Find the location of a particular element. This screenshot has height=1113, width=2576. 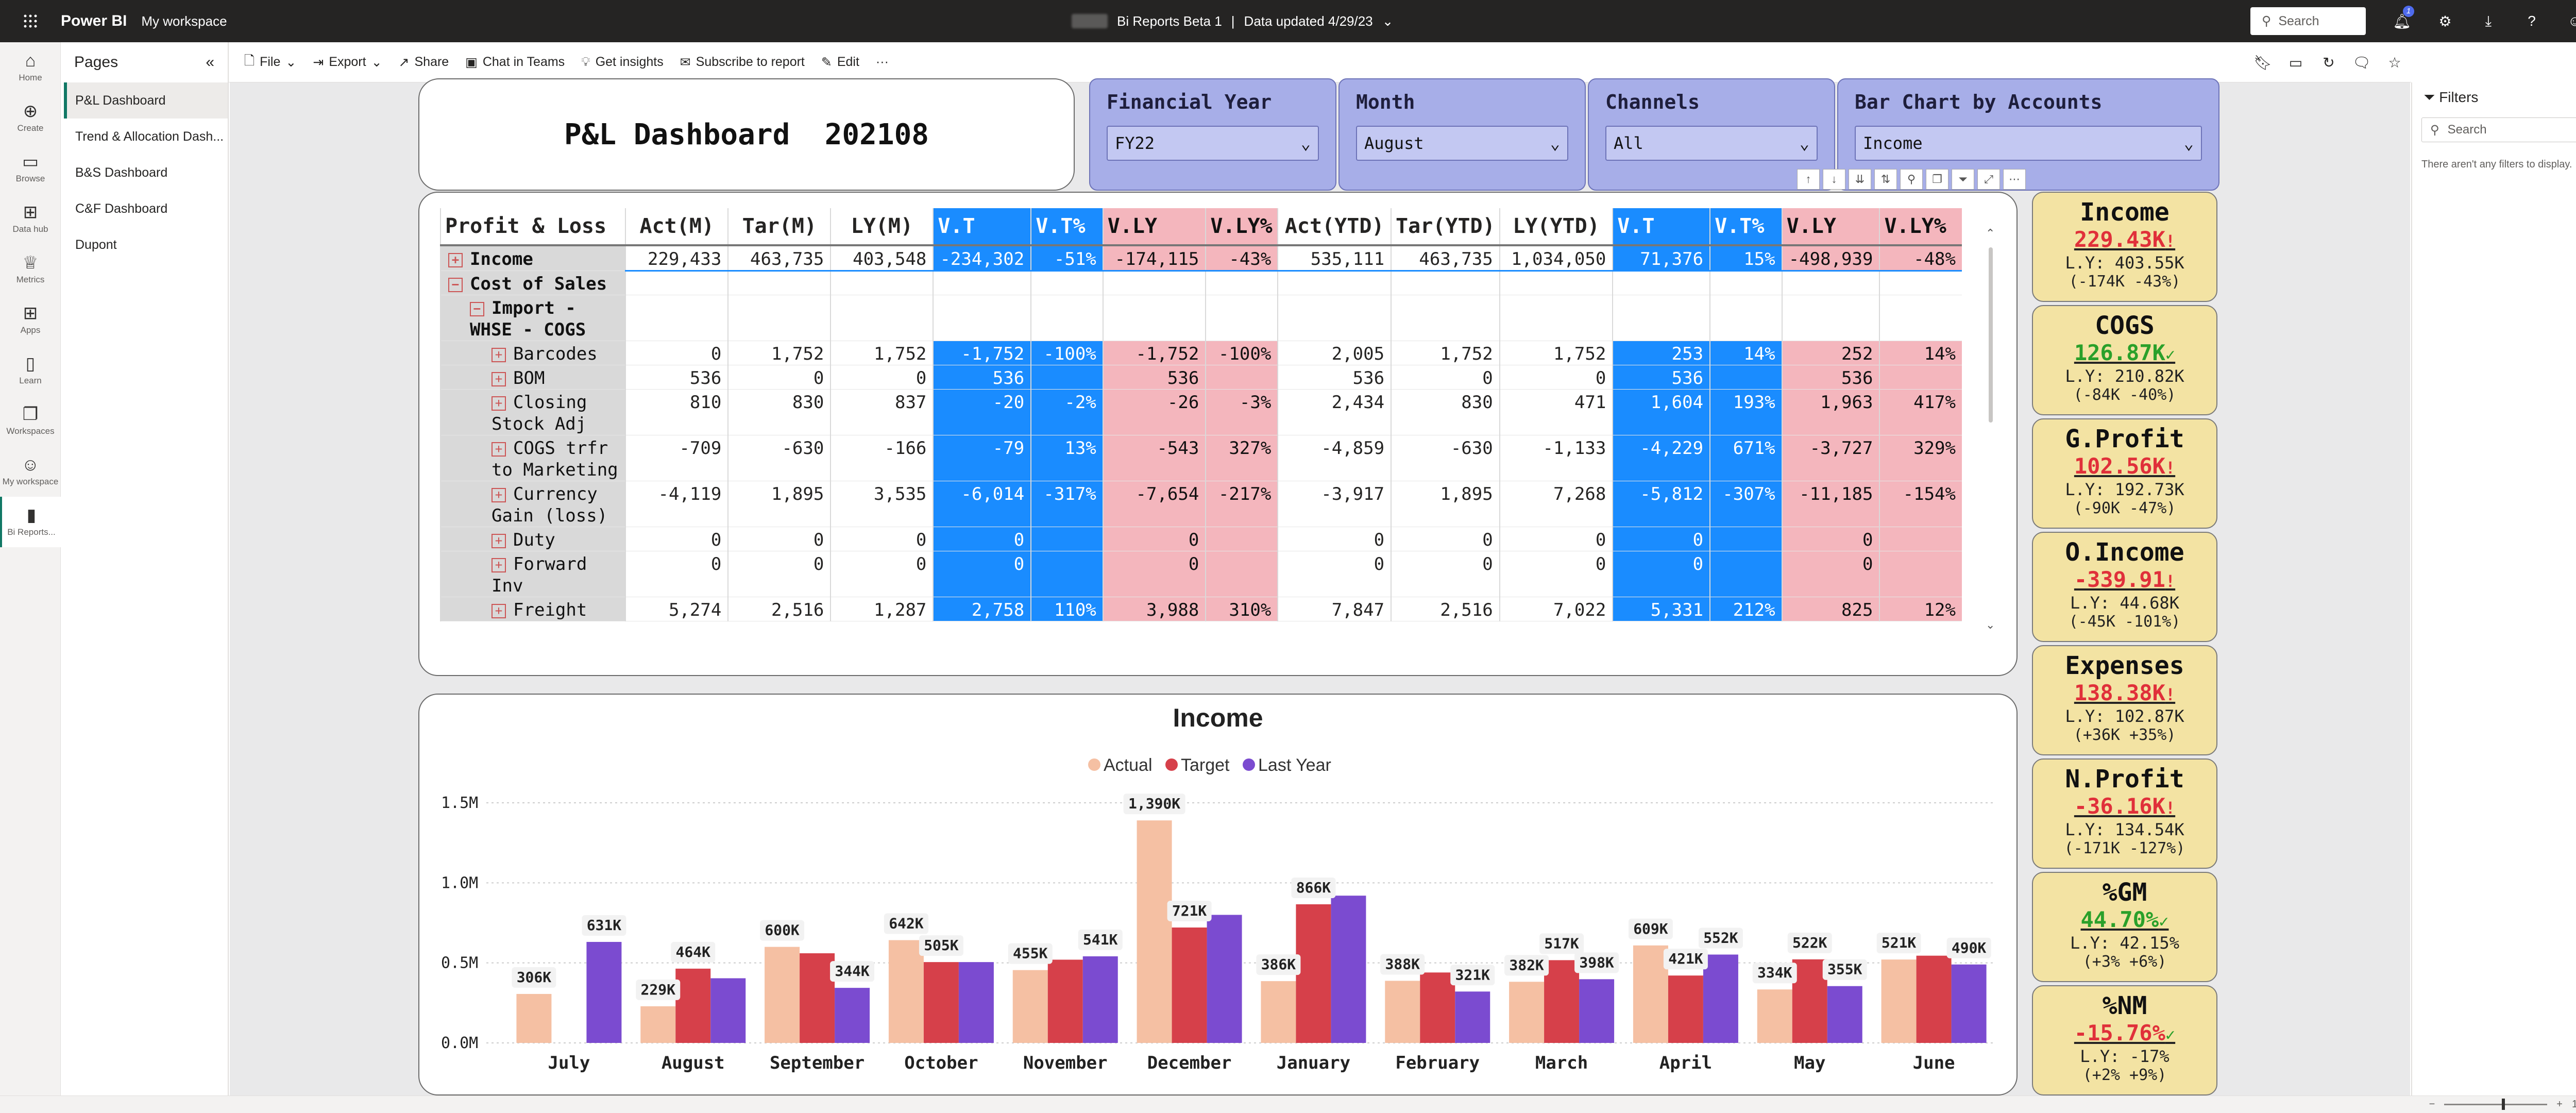

matrix-column-header: Profit & Loss is located at coordinates (532, 227).